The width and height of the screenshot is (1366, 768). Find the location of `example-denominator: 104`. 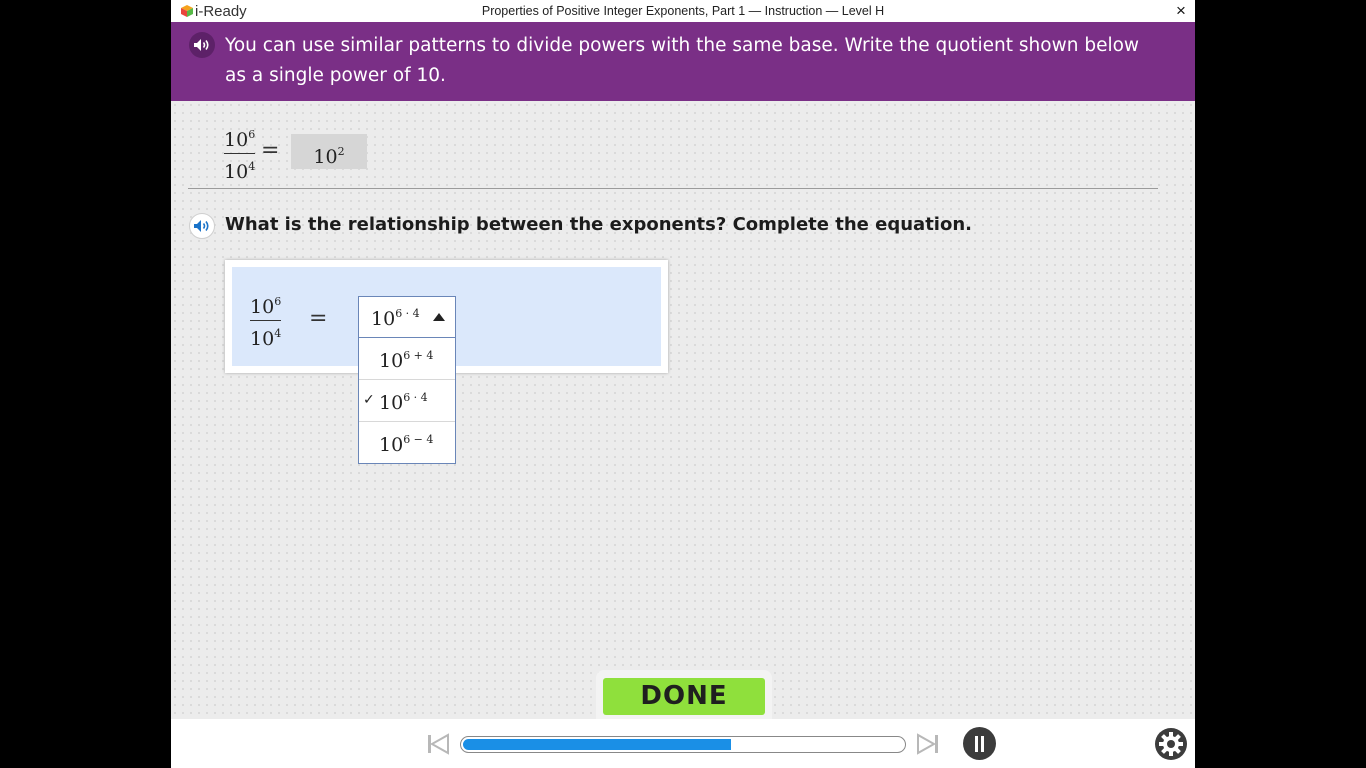

example-denominator: 104 is located at coordinates (240, 171).